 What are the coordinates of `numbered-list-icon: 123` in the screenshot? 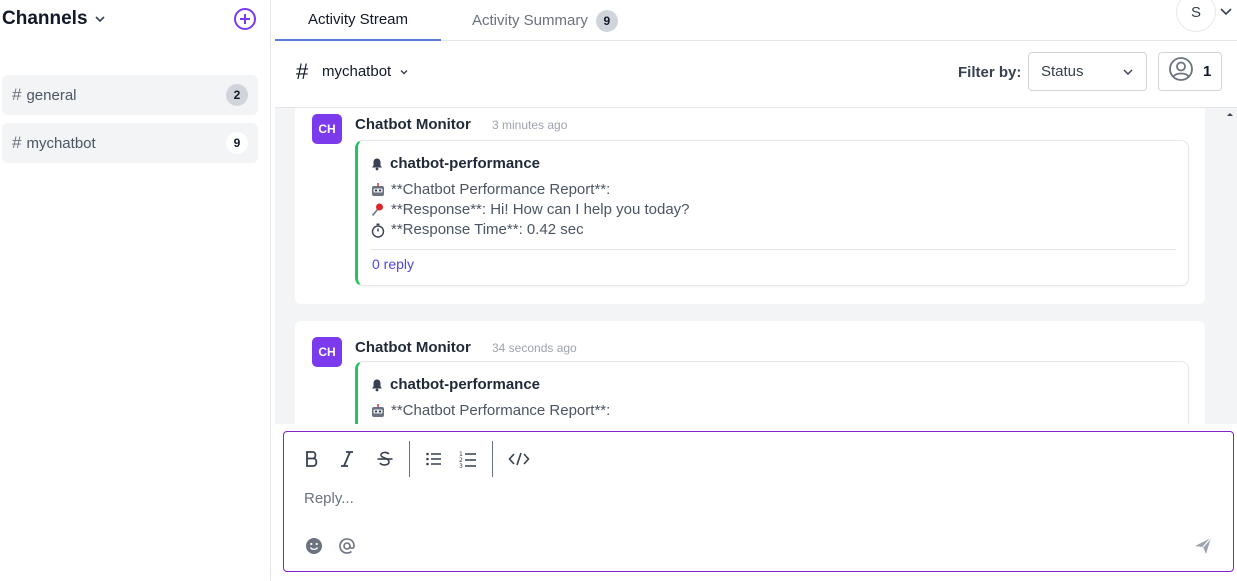 It's located at (467, 459).